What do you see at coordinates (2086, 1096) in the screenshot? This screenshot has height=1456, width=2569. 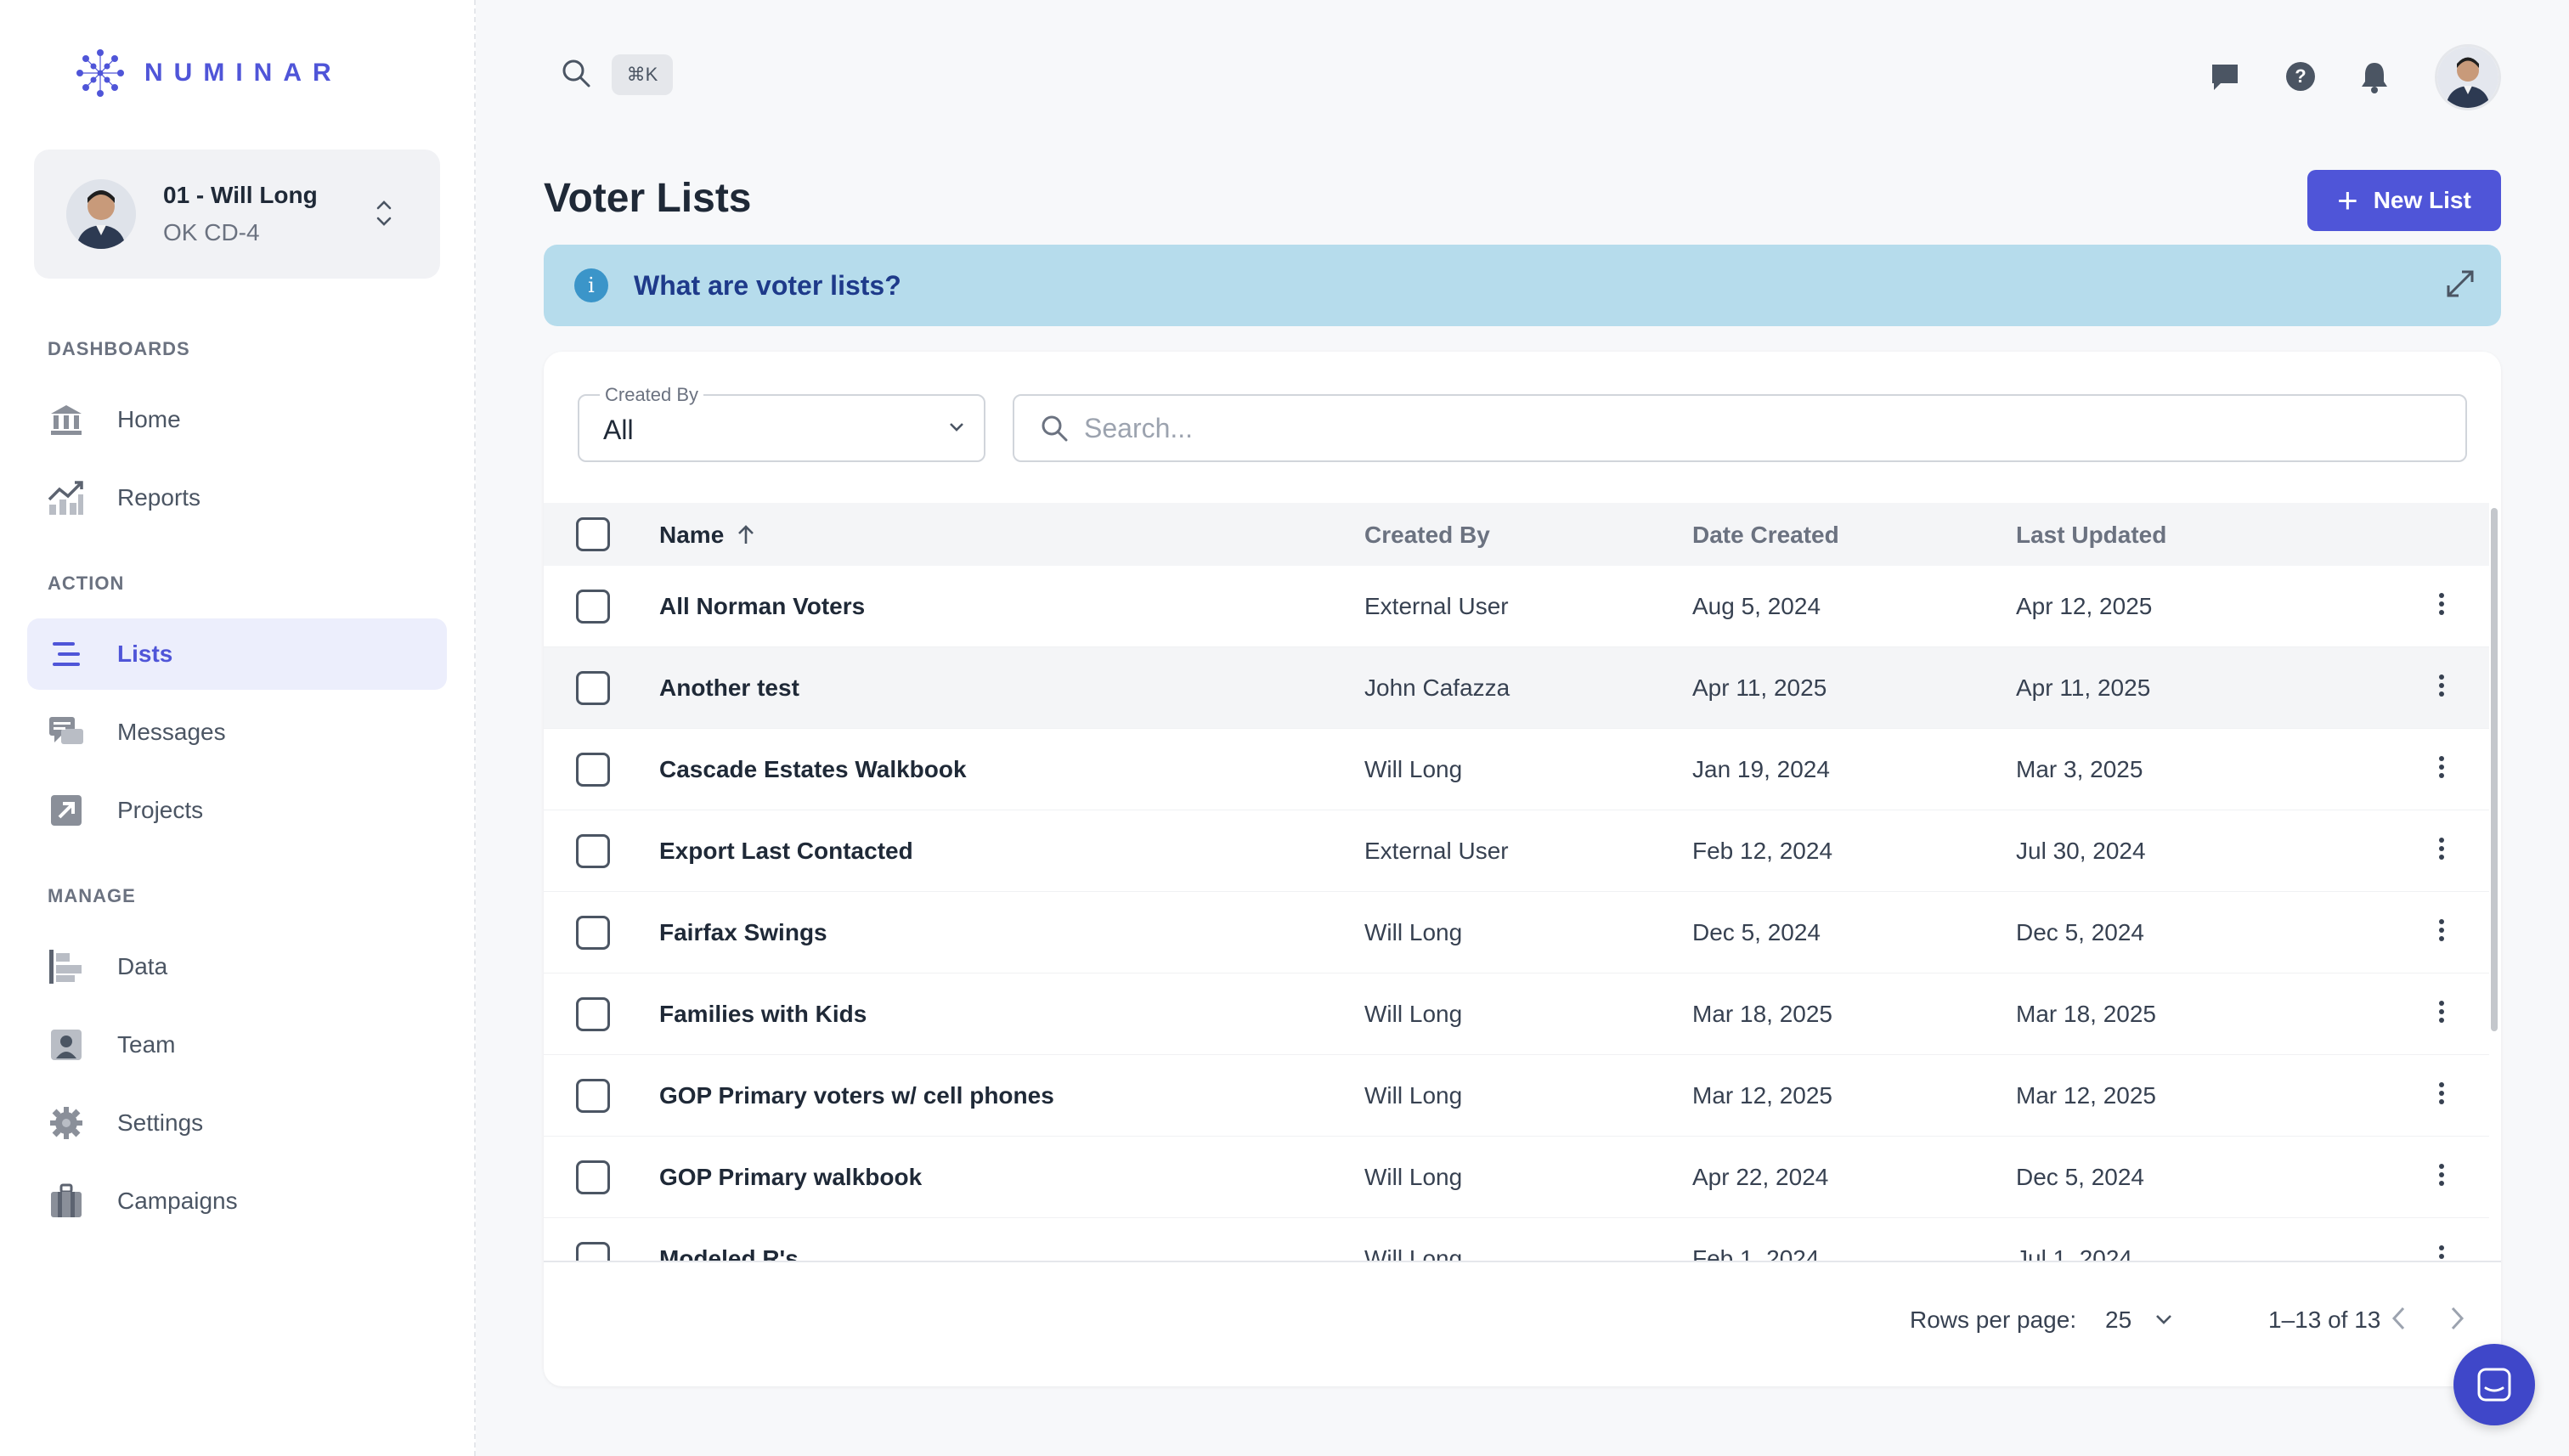 I see `last-updated: Mar 12, 2025` at bounding box center [2086, 1096].